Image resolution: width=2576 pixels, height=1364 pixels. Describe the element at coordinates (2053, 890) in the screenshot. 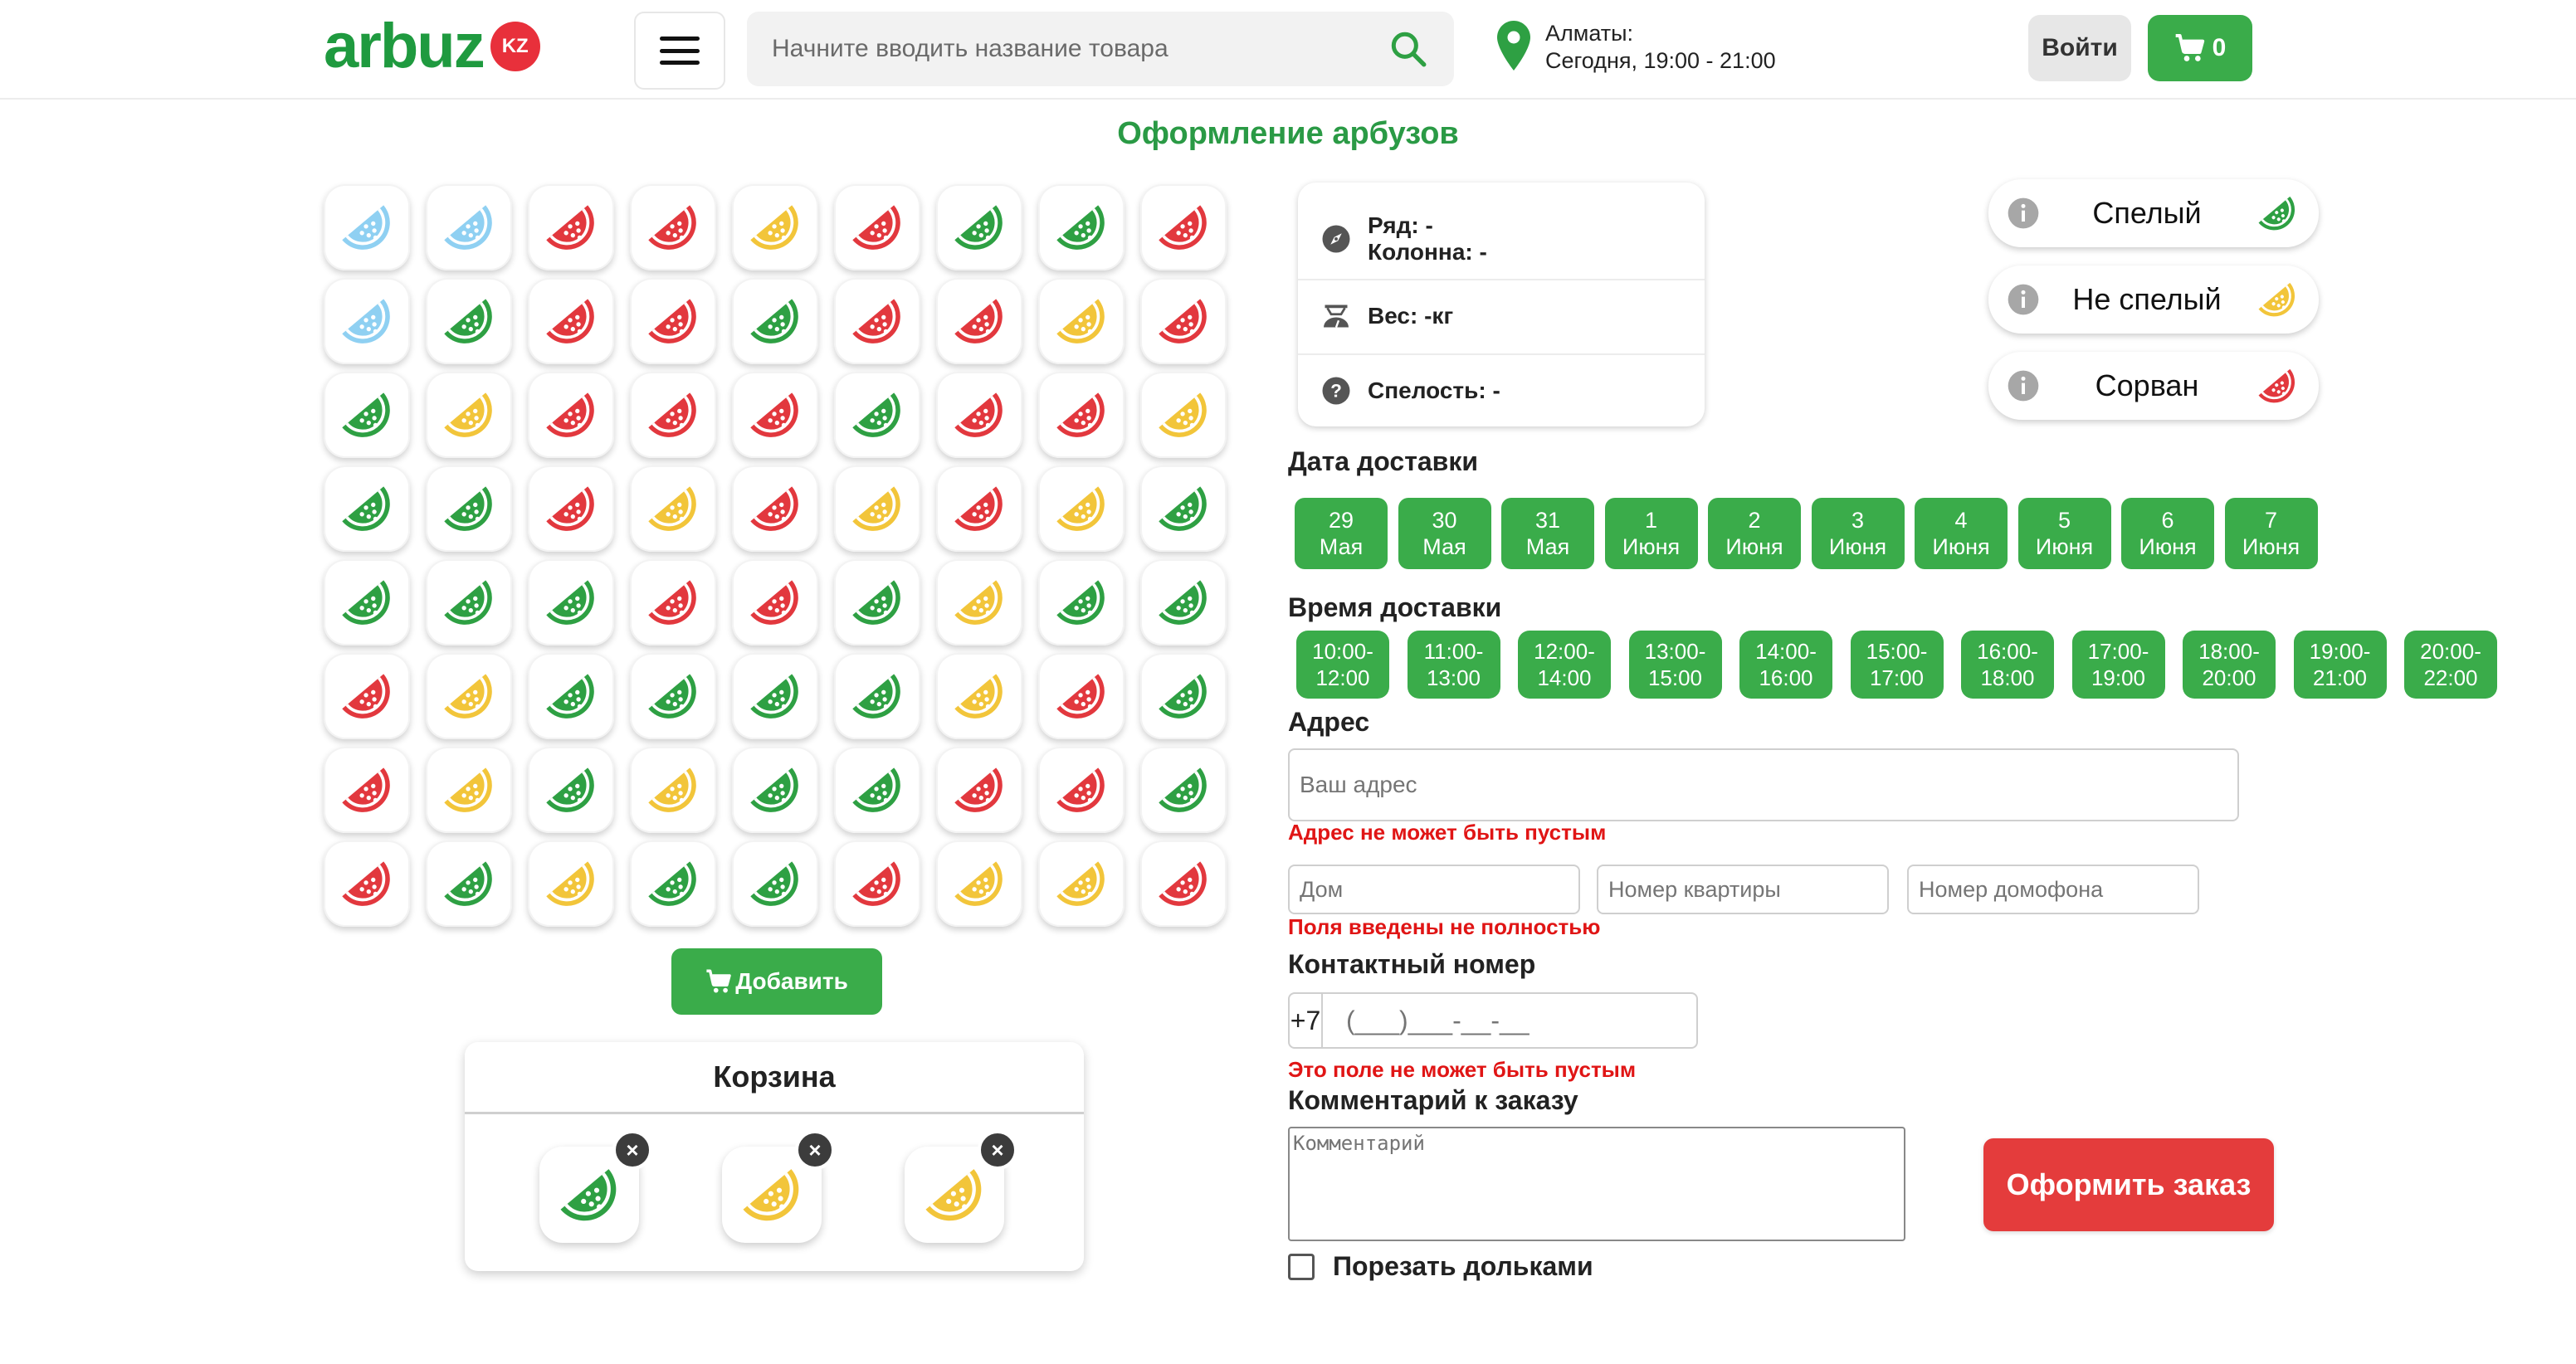

I see `intercom-input` at that location.